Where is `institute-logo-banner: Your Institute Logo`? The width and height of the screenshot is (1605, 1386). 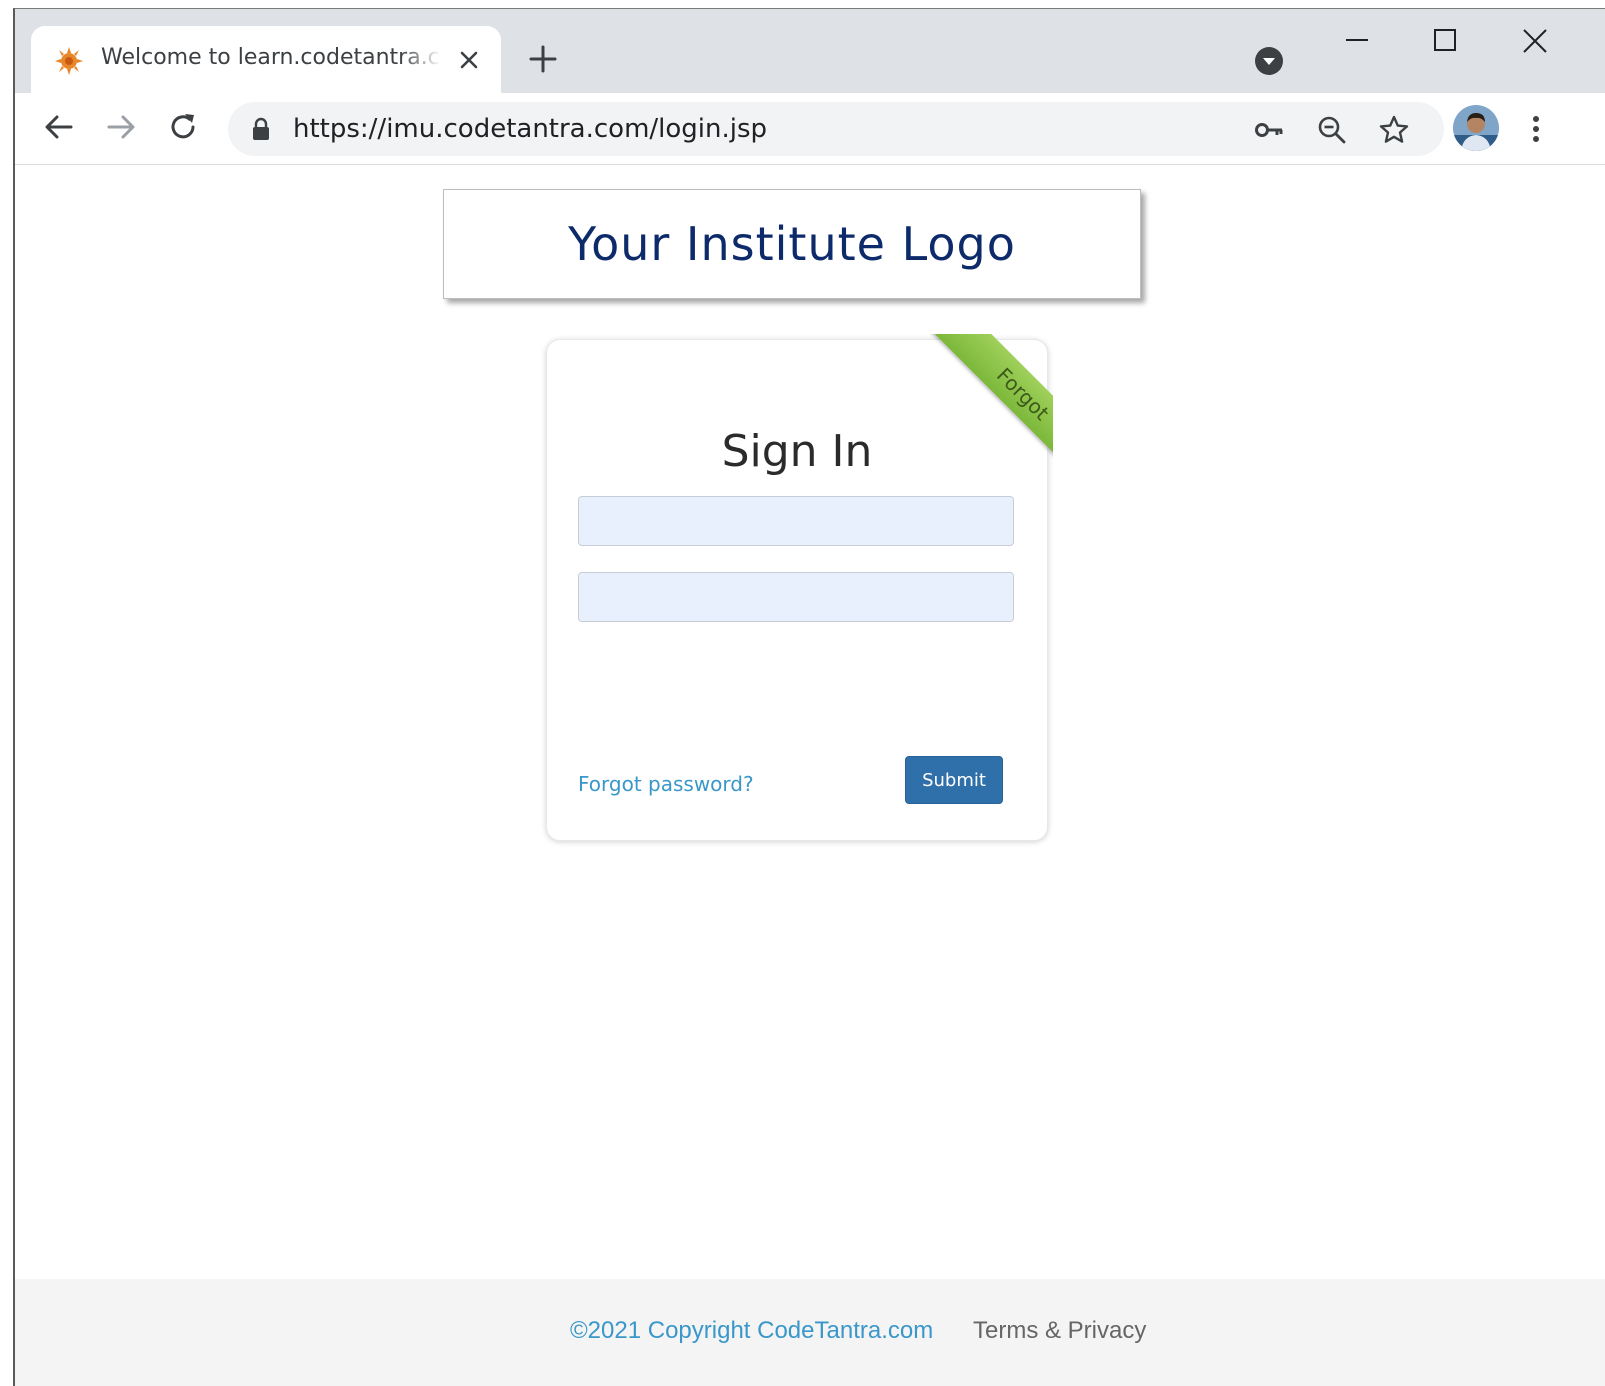
institute-logo-banner: Your Institute Logo is located at coordinates (792, 244).